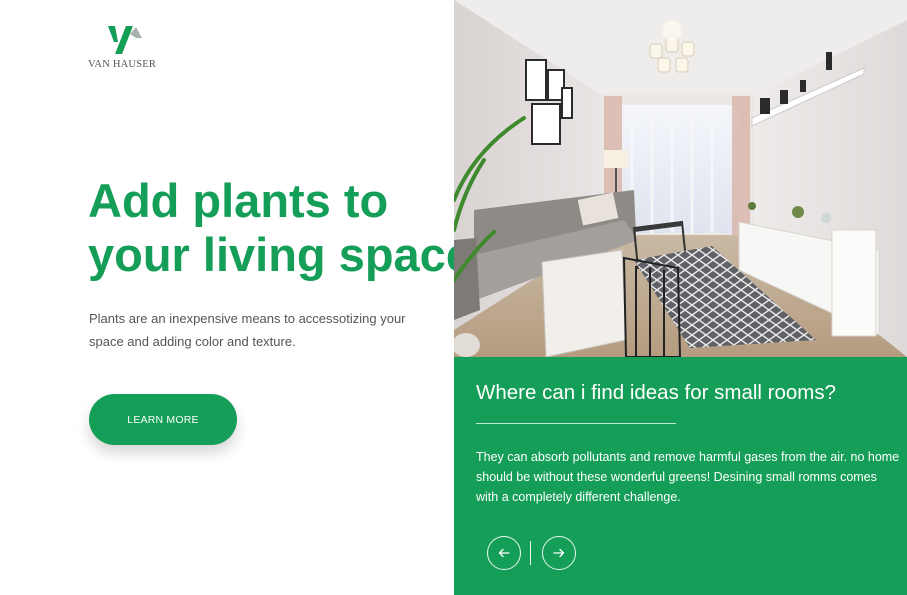  What do you see at coordinates (576, 423) in the screenshot?
I see `card-divider` at bounding box center [576, 423].